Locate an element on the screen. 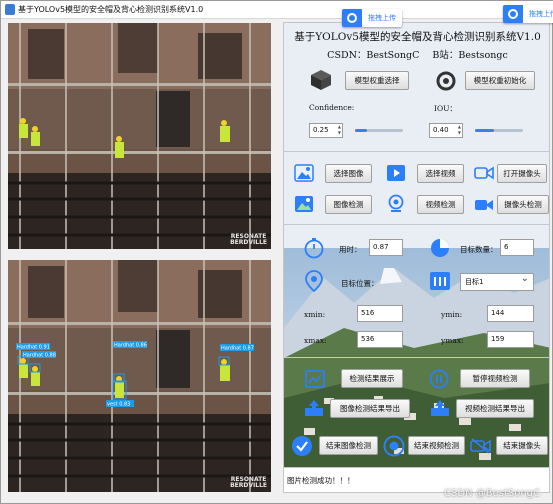 This screenshot has width=553, height=504. export-video-icon is located at coordinates (440, 408).